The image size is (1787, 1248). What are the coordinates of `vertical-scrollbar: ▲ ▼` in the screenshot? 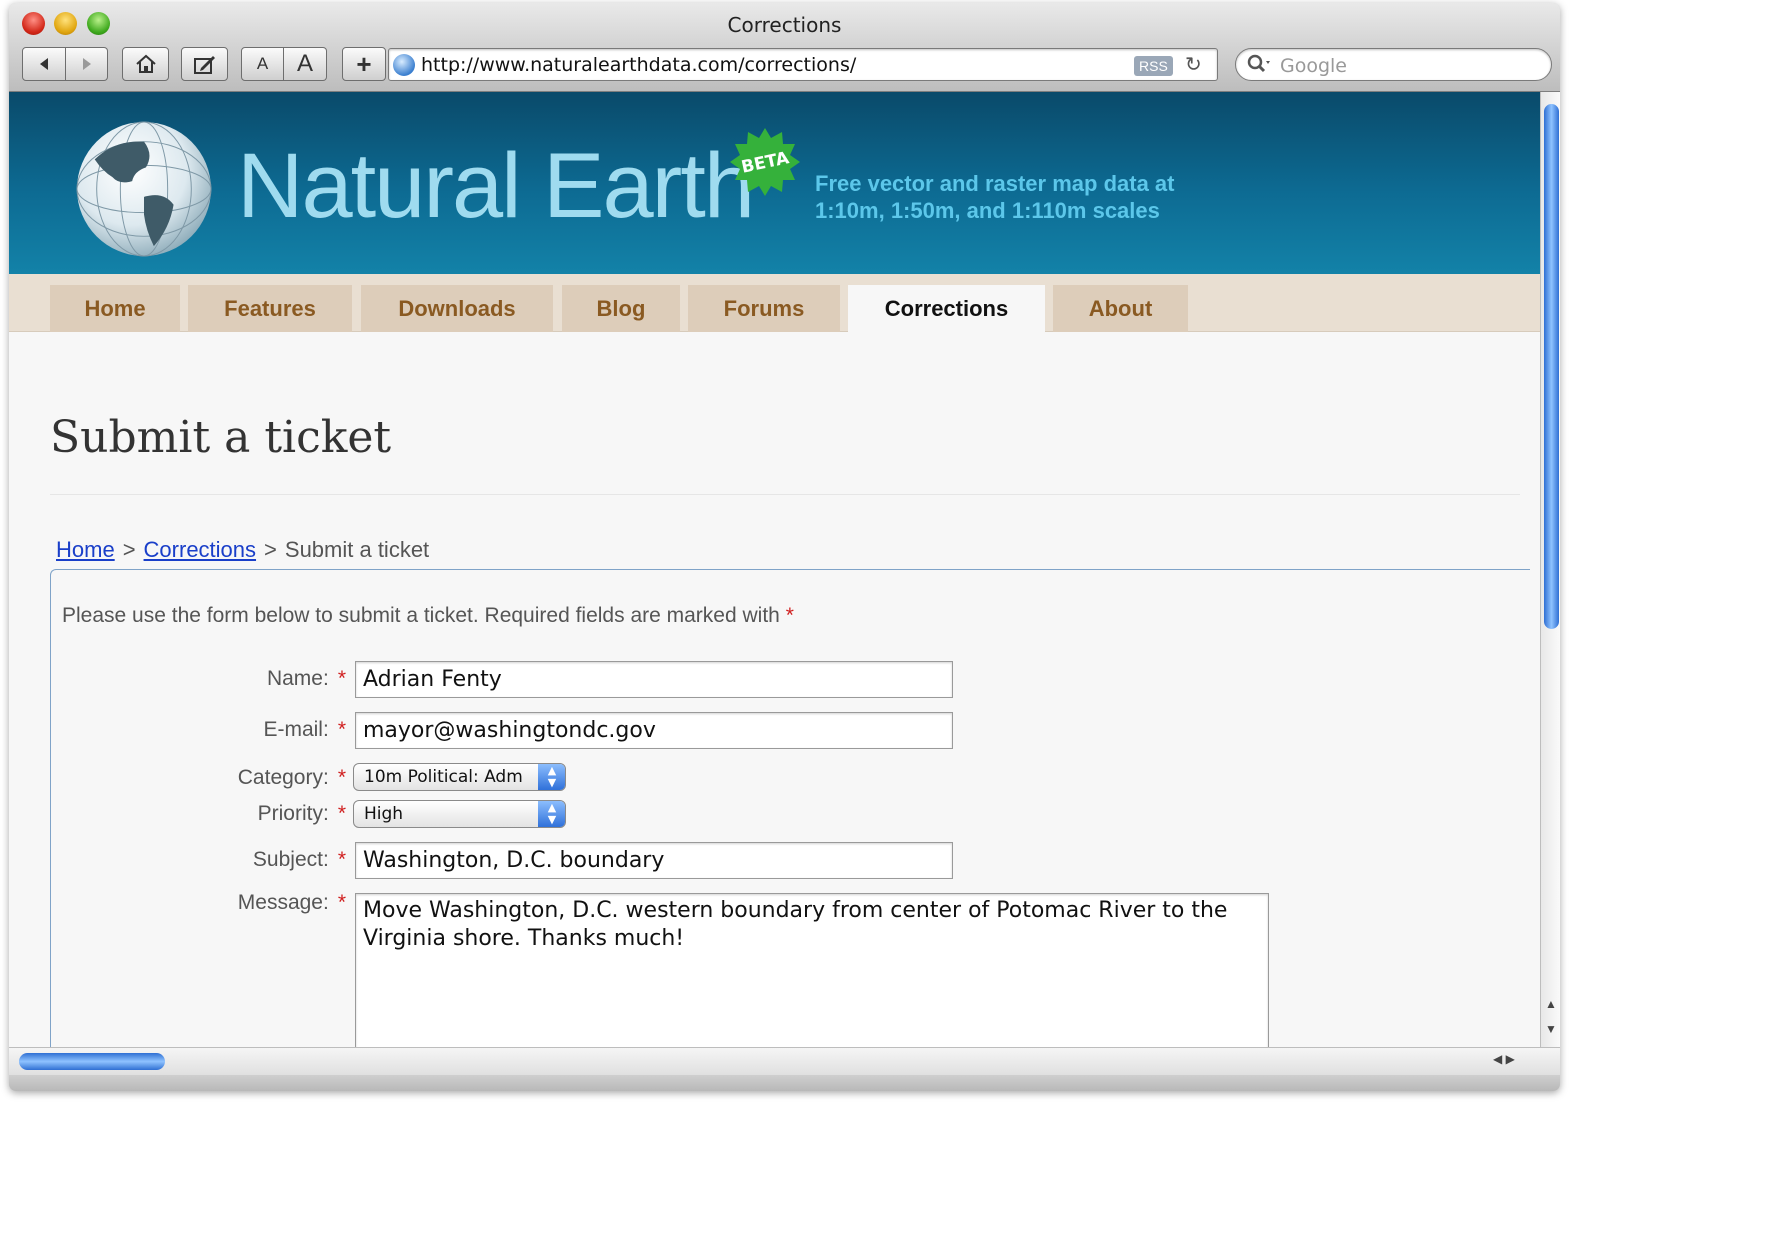 It's located at (1550, 569).